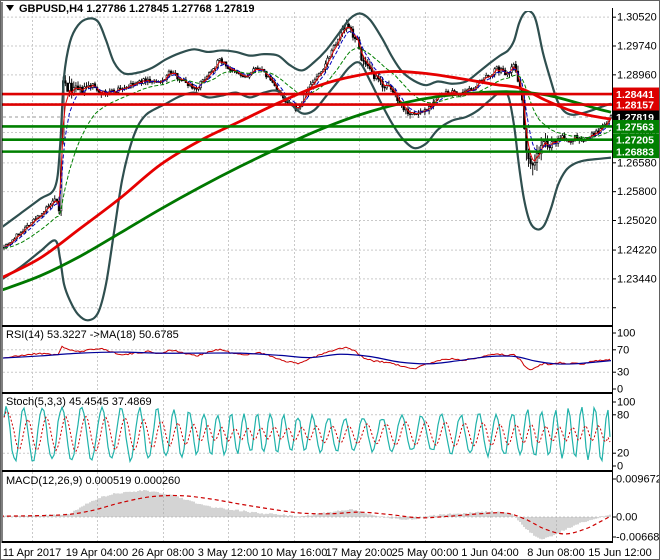  What do you see at coordinates (307, 551) in the screenshot?
I see `time-axis` at bounding box center [307, 551].